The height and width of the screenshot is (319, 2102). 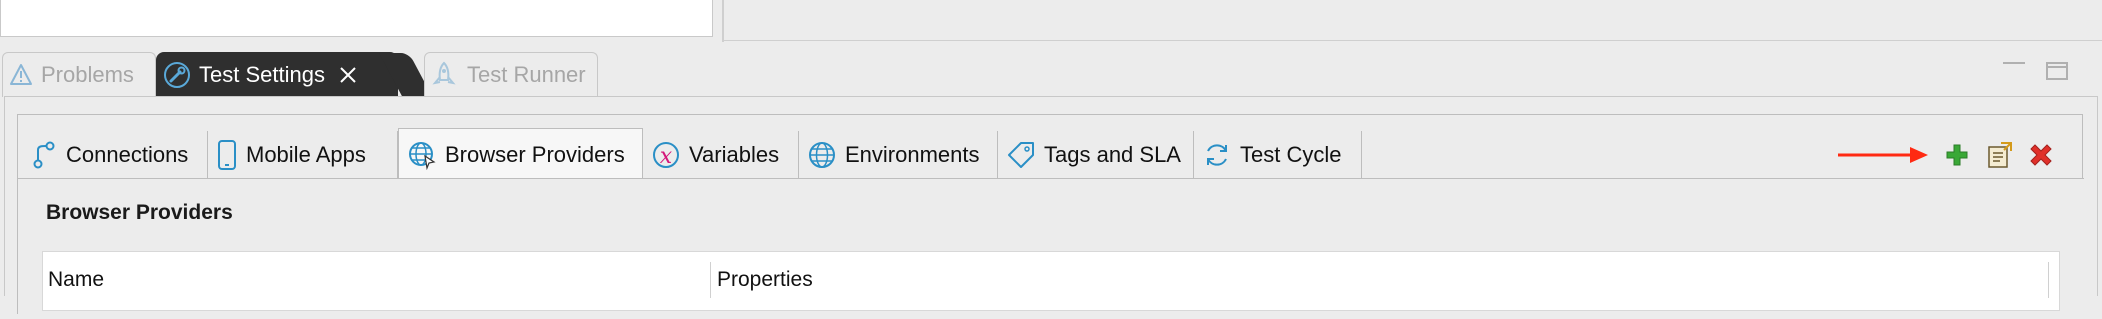 I want to click on warning-icon, so click(x=21, y=75).